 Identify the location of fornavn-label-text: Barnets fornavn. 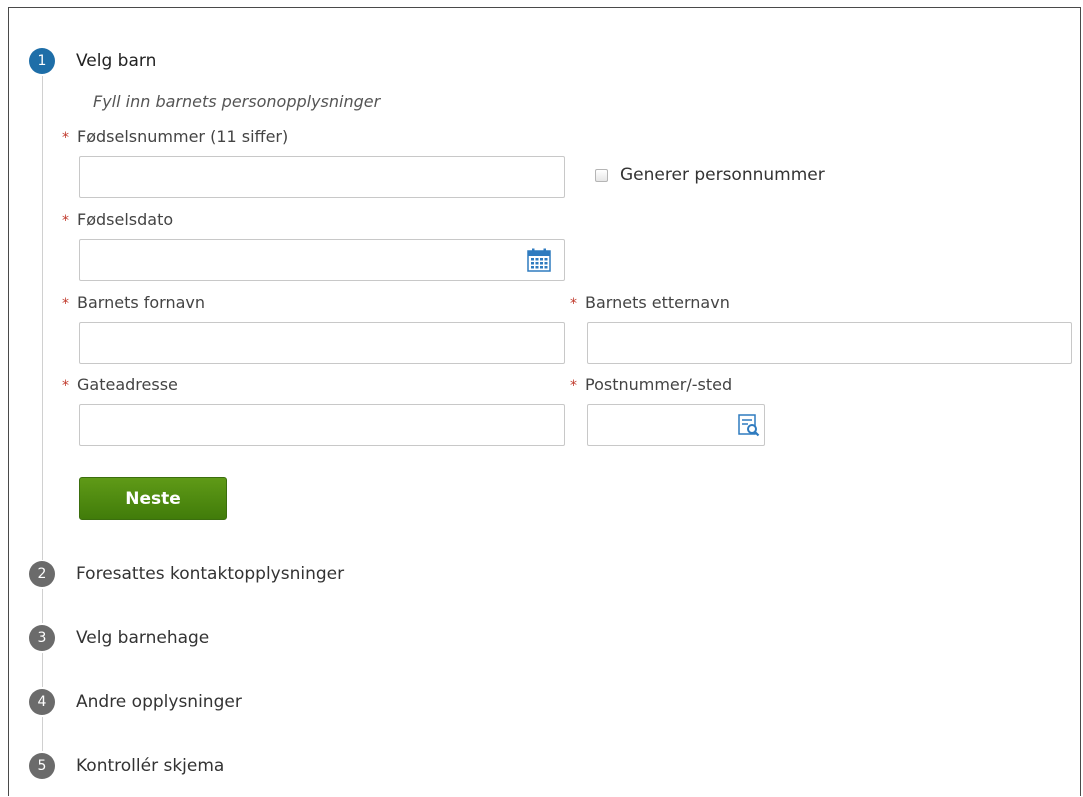
(141, 302).